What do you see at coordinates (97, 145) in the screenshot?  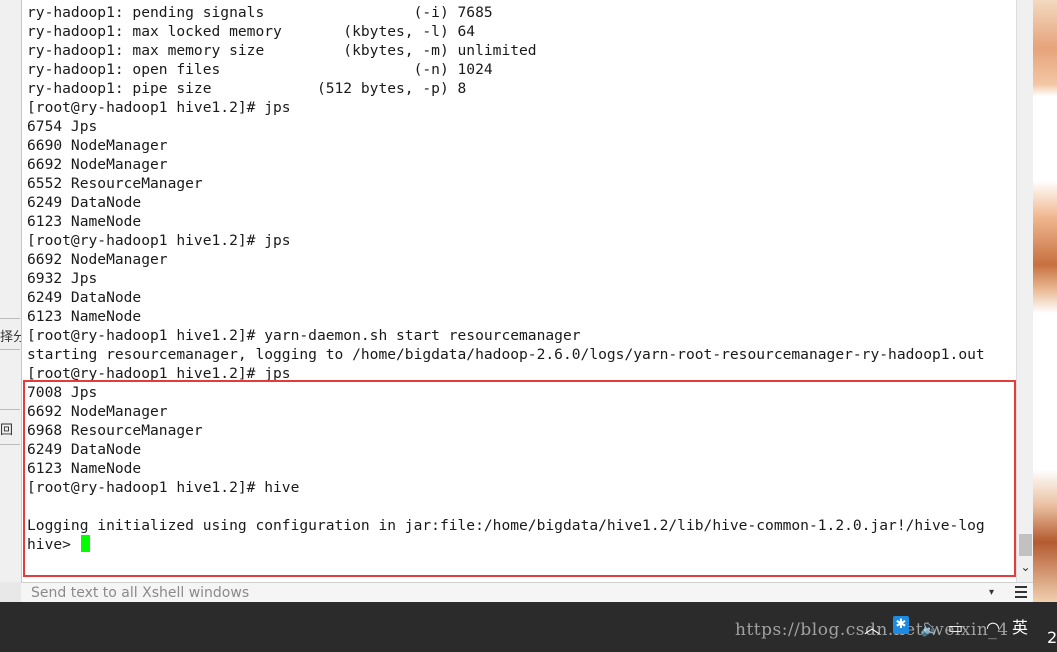 I see `terminal-line: 6690 NodeManager` at bounding box center [97, 145].